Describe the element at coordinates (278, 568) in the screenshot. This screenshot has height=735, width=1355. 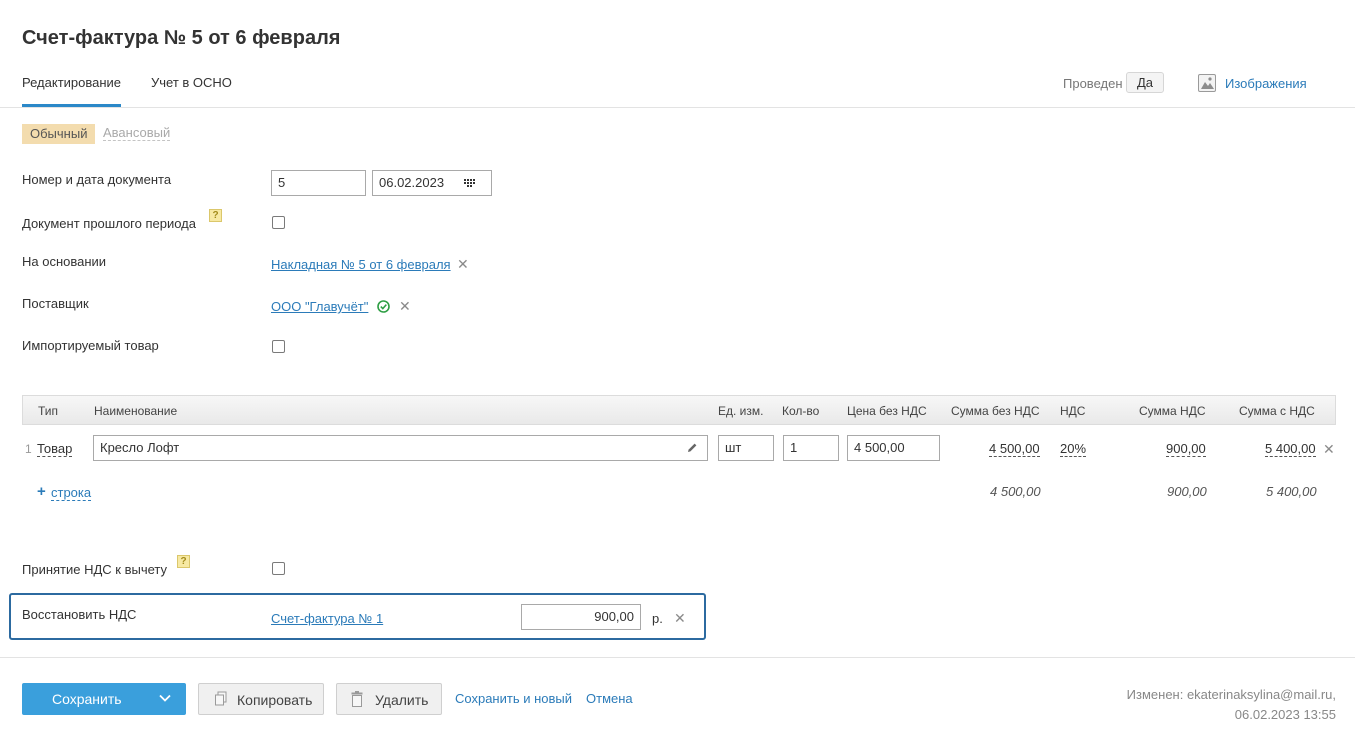
I see `vat-deduction-checkbox` at that location.